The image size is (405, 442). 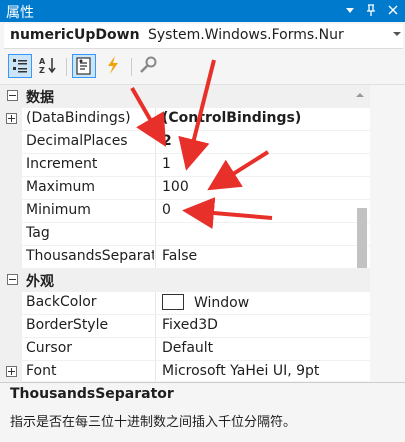 What do you see at coordinates (190, 325) in the screenshot?
I see `property-value: Fixed3D` at bounding box center [190, 325].